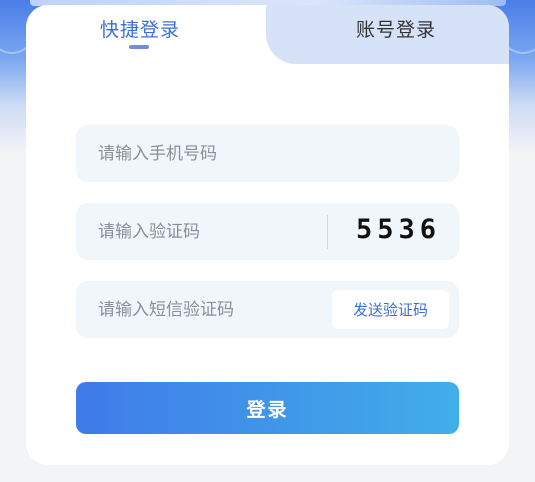 The width and height of the screenshot is (535, 482). I want to click on send-code-button: 发送验证码, so click(390, 309).